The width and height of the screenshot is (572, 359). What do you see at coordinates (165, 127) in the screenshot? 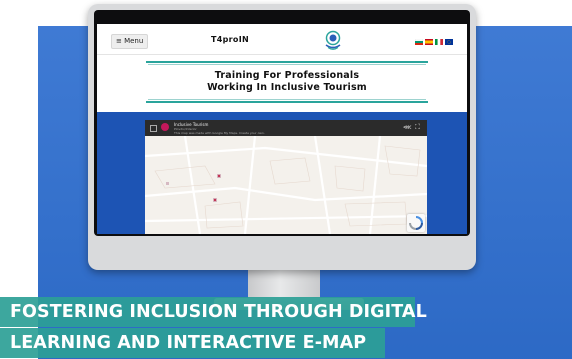
I see `map-avatar` at bounding box center [165, 127].